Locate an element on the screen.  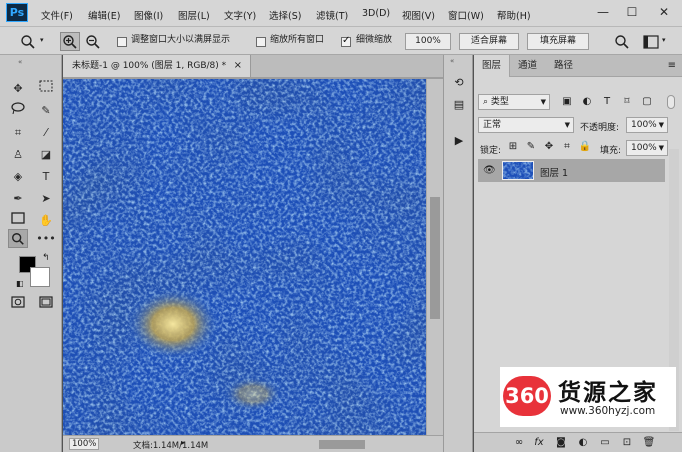
lasso-tool-icon is located at coordinates (18, 110).